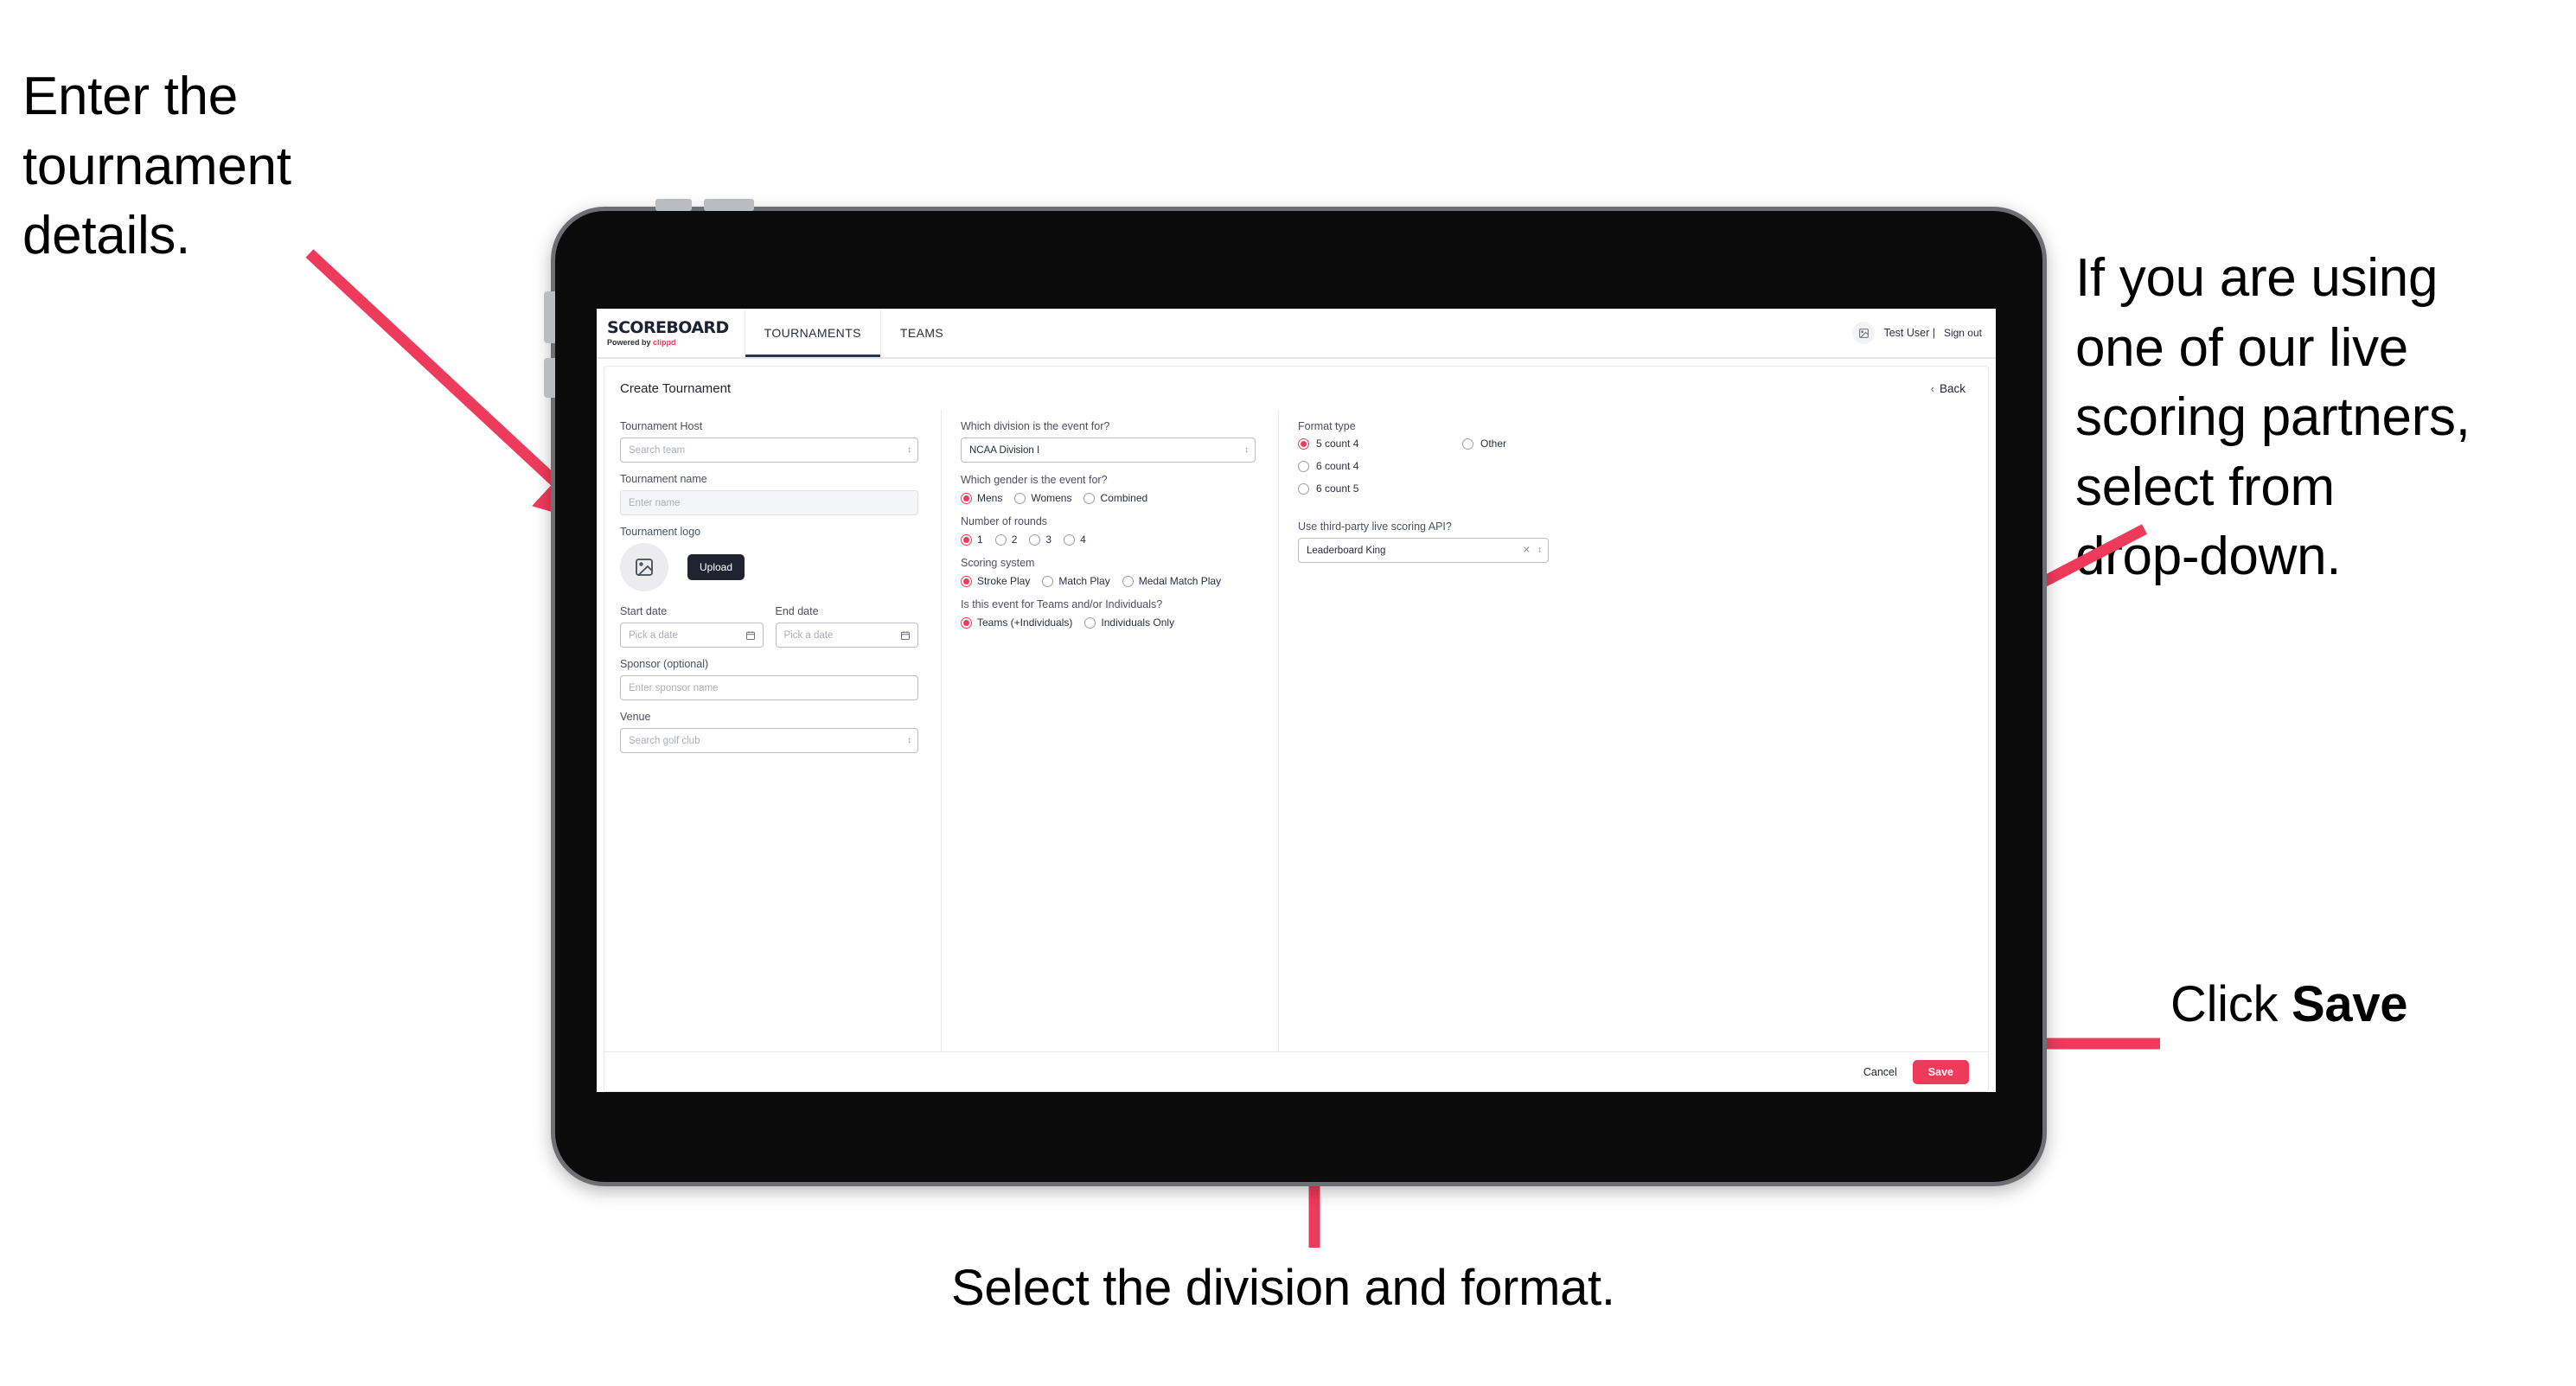 The image size is (2576, 1386). I want to click on tournament-logo-row: Upload, so click(769, 567).